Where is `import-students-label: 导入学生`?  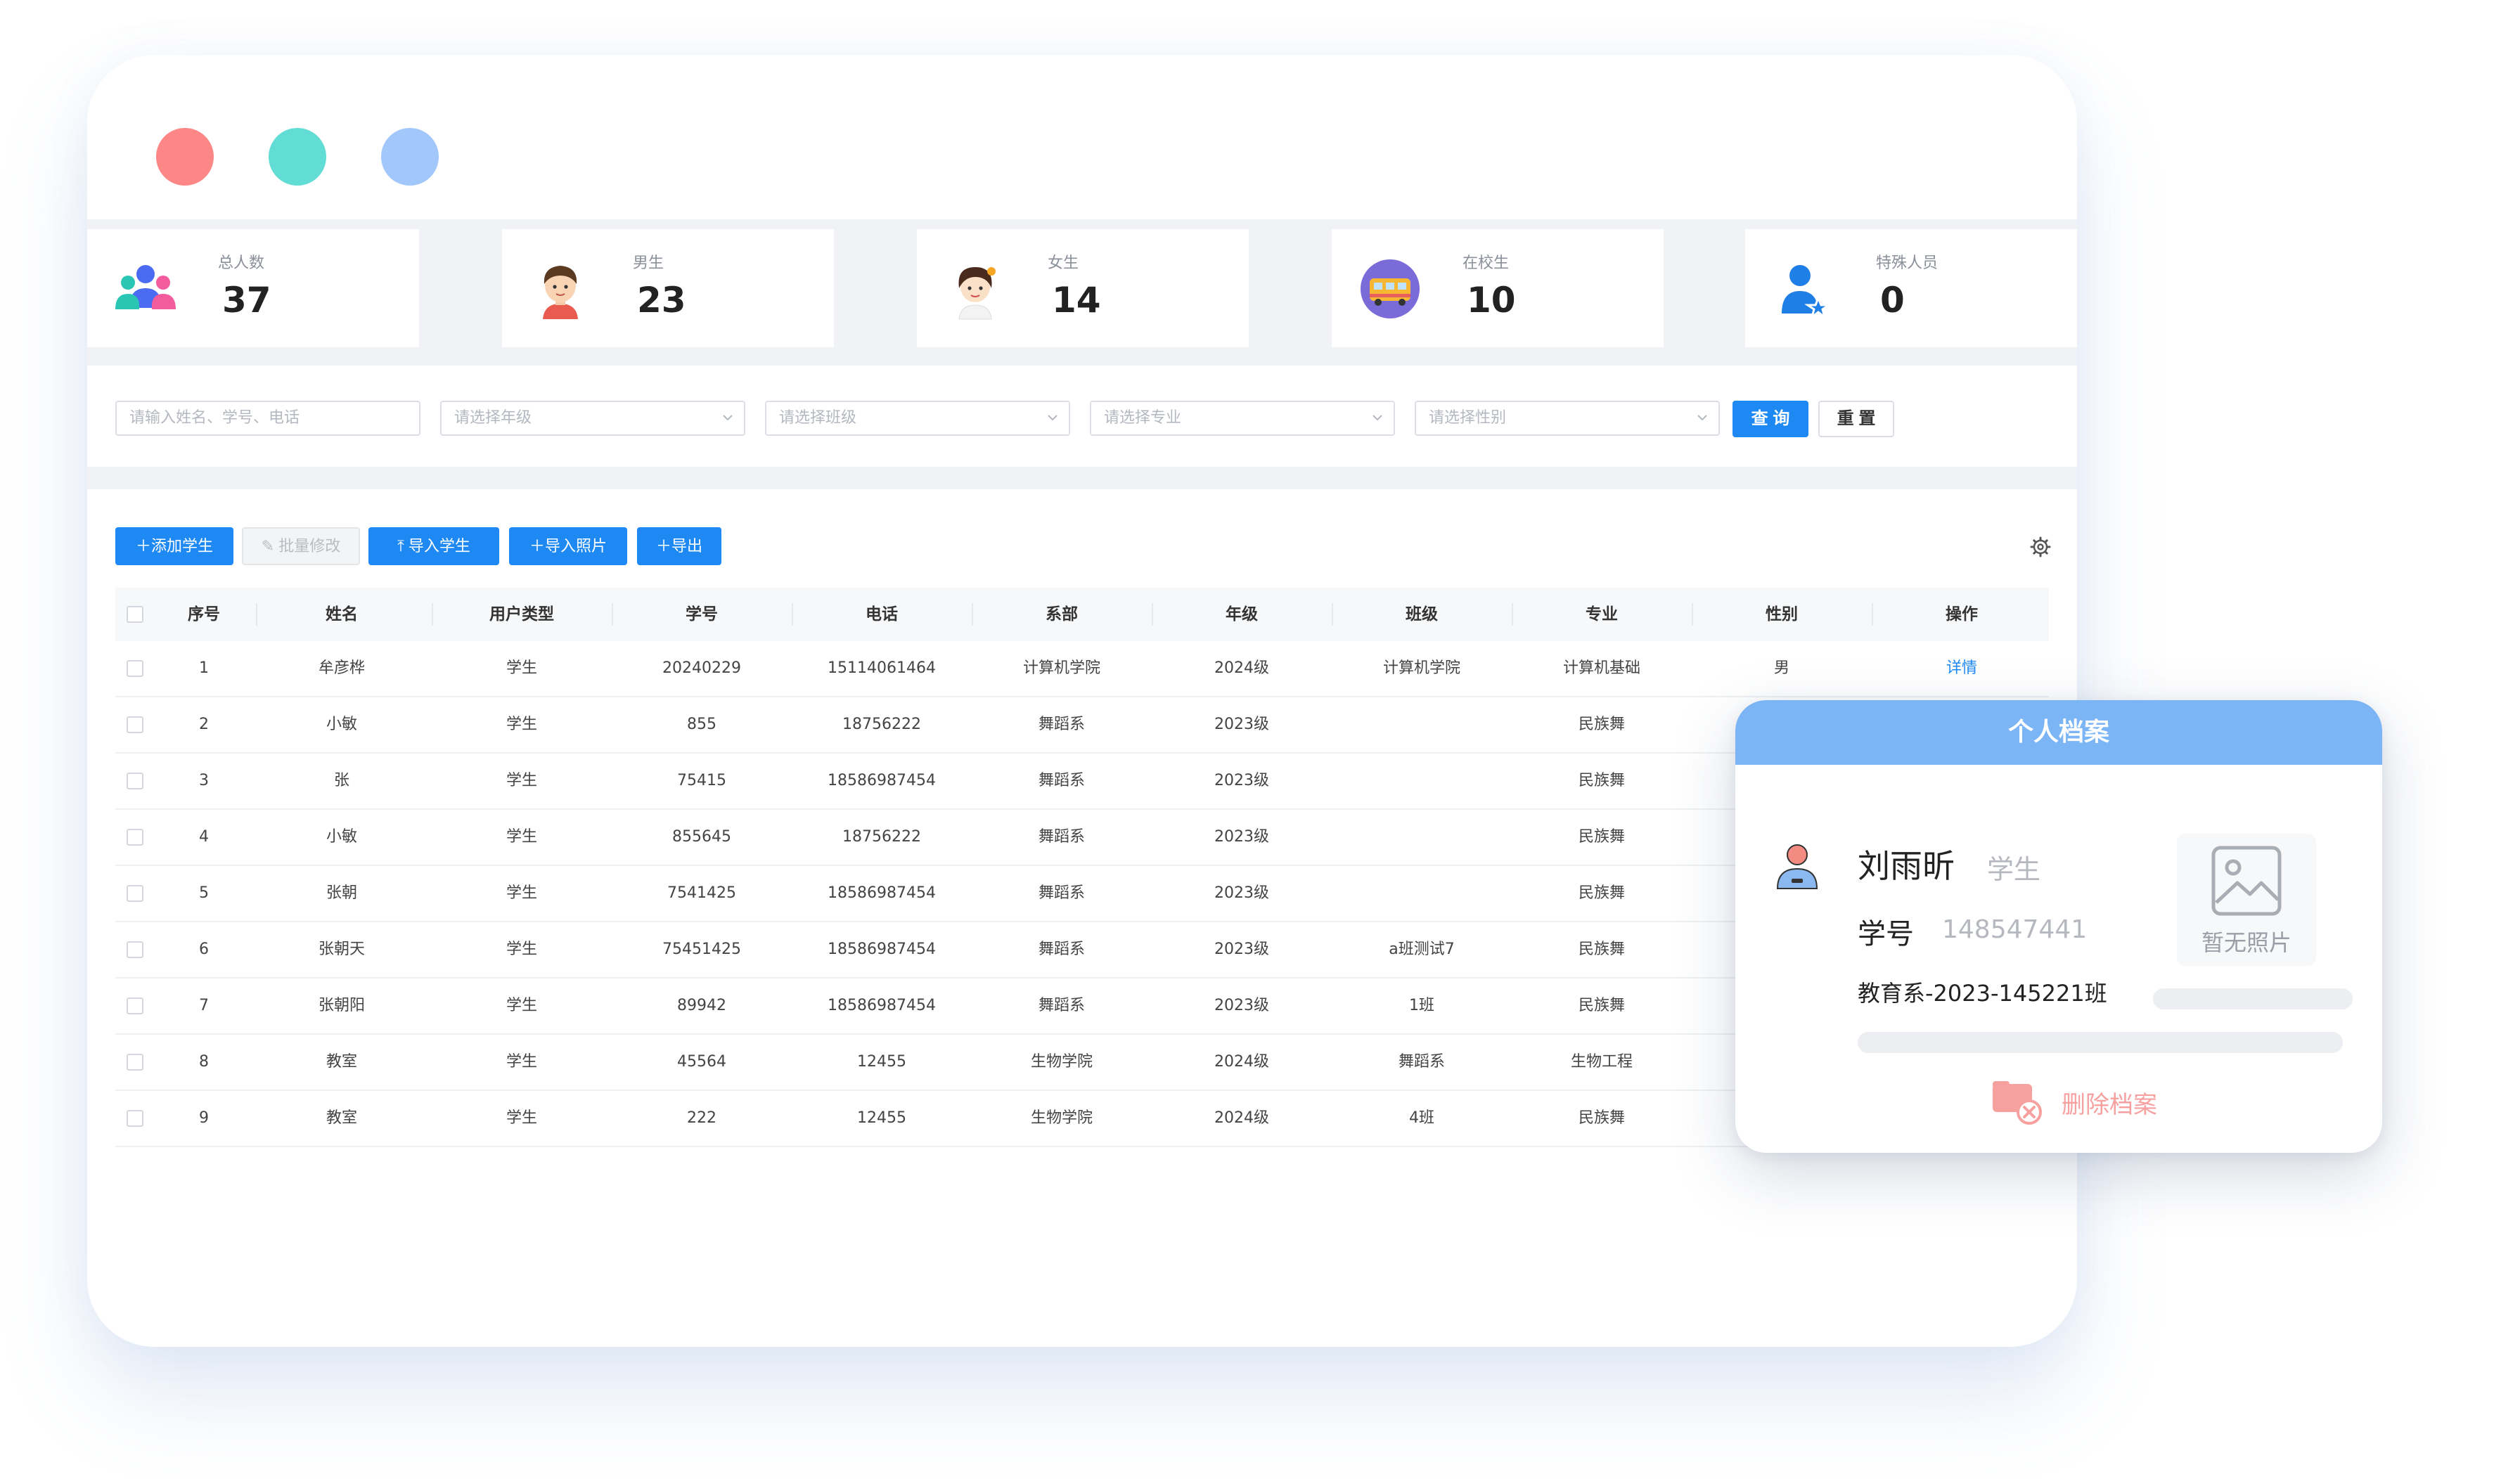 import-students-label: 导入学生 is located at coordinates (439, 546).